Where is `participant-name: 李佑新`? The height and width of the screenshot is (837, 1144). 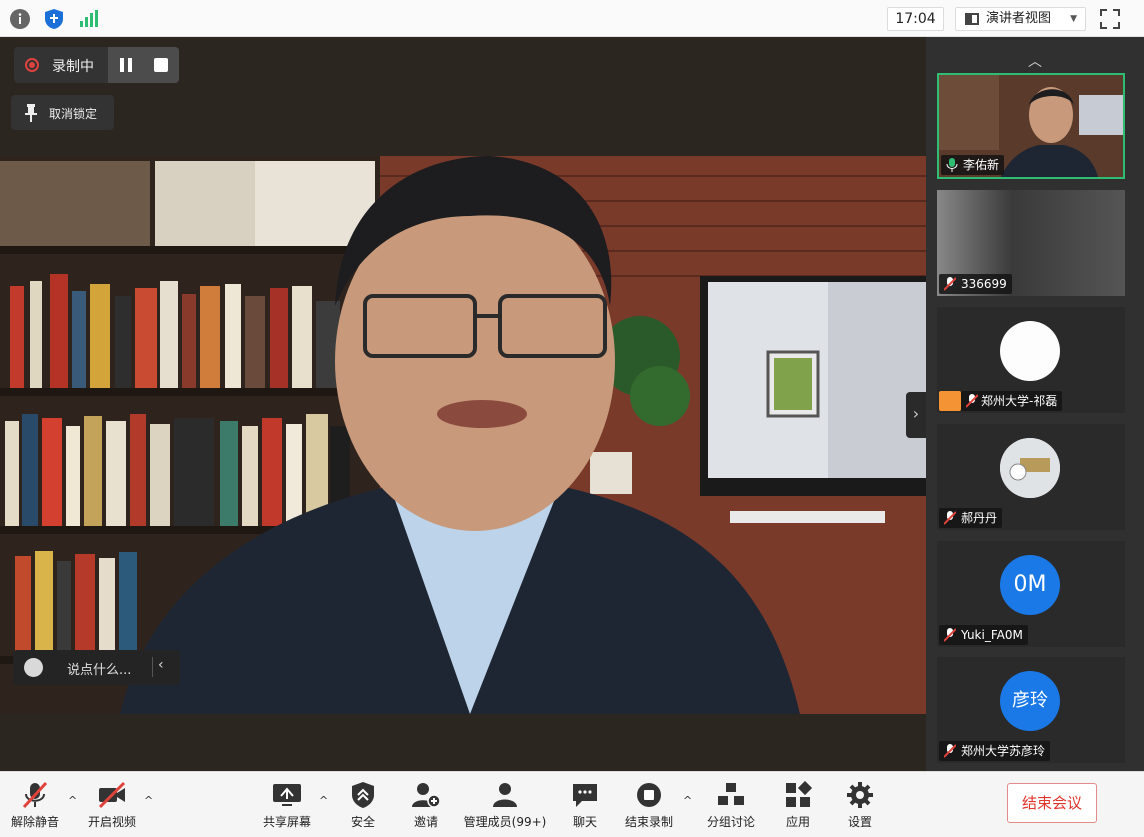
participant-name: 李佑新 is located at coordinates (981, 165).